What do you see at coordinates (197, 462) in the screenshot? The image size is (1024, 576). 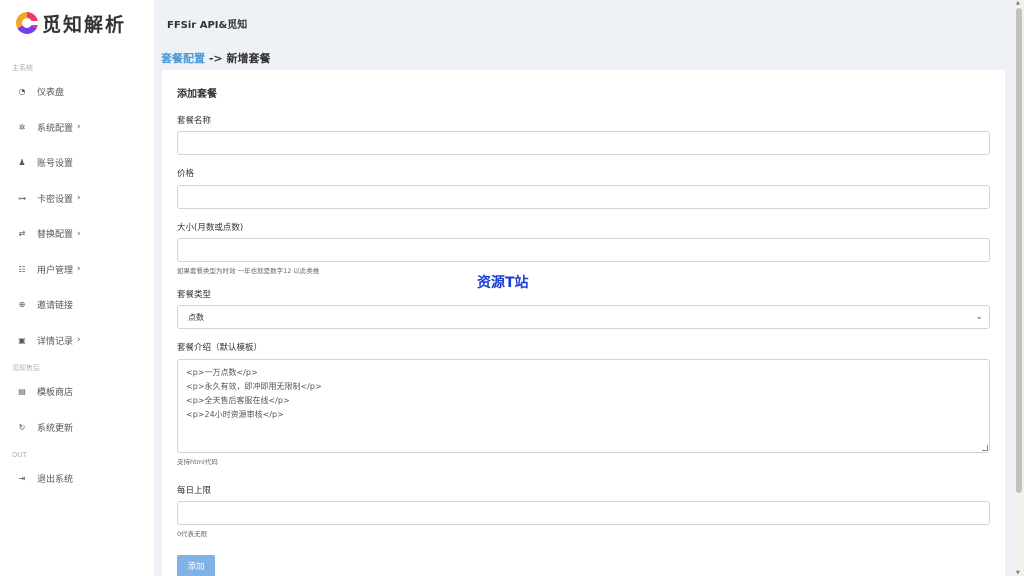 I see `intro-help-text: 支持html代码` at bounding box center [197, 462].